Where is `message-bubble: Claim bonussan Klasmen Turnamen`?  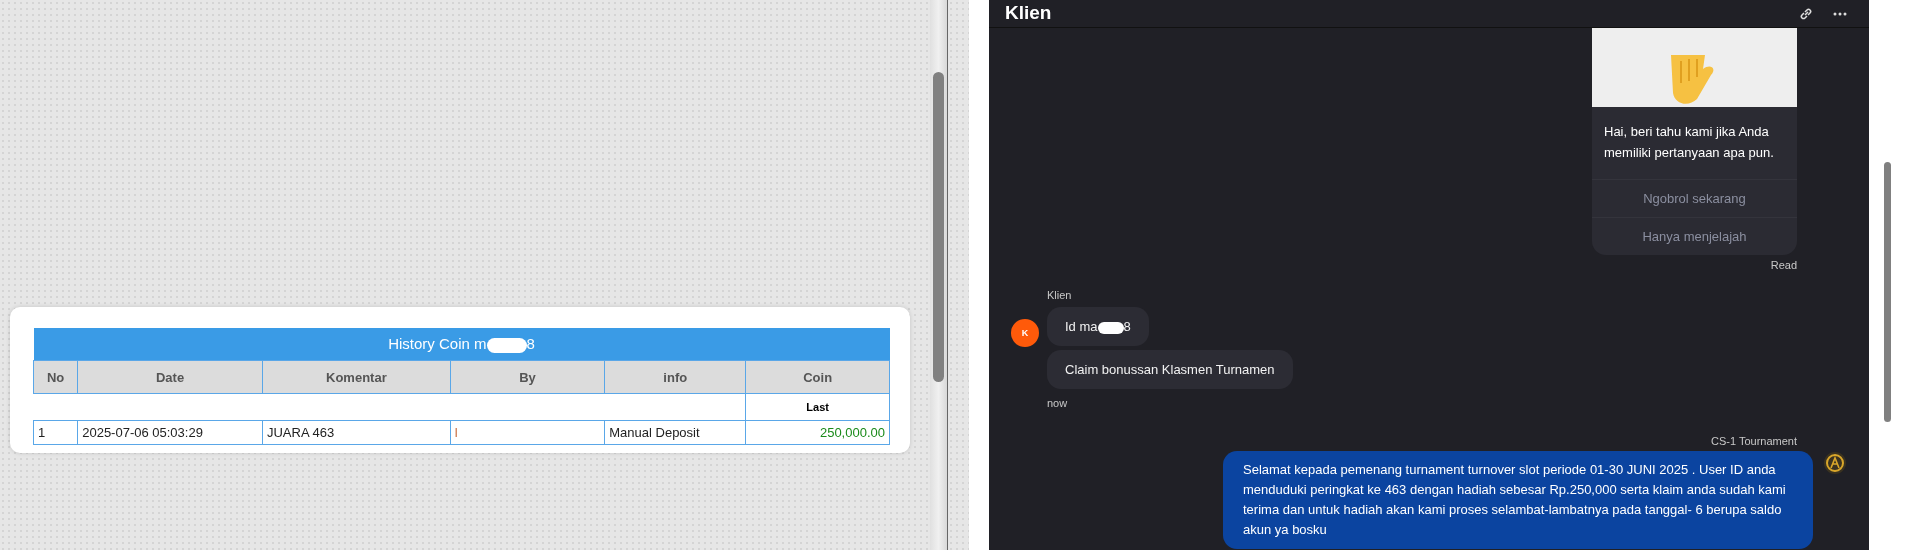 message-bubble: Claim bonussan Klasmen Turnamen is located at coordinates (1170, 369).